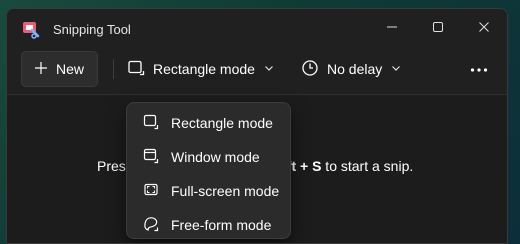 Image resolution: width=520 pixels, height=244 pixels. What do you see at coordinates (221, 225) in the screenshot?
I see `menu-item-label: Free-form mode` at bounding box center [221, 225].